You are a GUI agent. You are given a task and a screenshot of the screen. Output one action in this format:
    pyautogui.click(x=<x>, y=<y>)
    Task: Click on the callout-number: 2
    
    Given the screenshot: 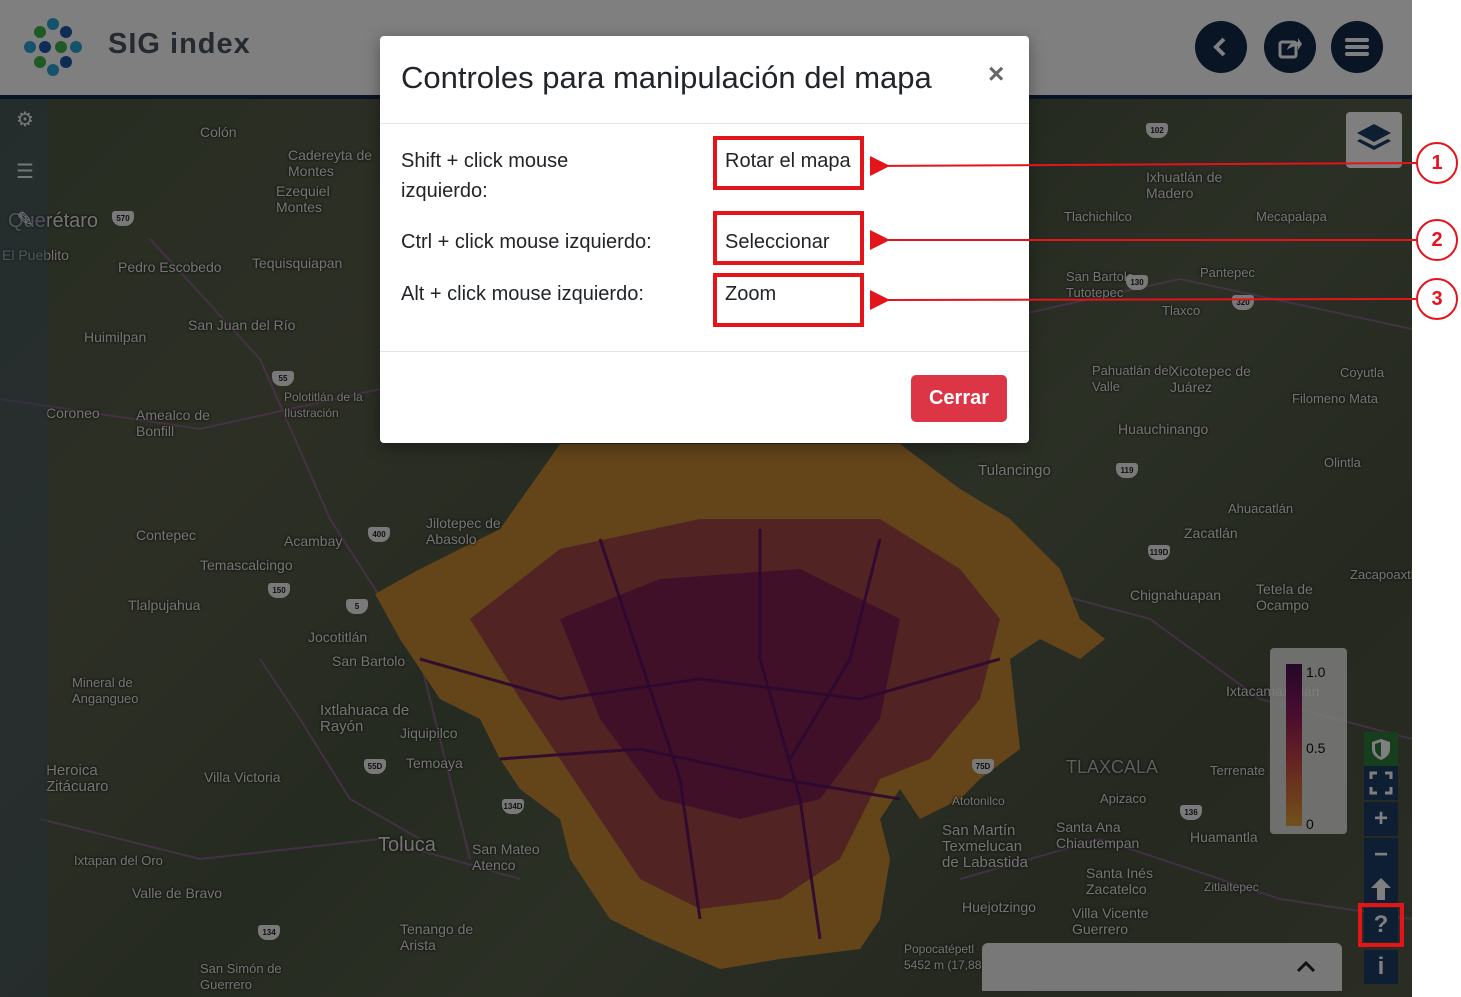 What is the action you would take?
    pyautogui.click(x=1437, y=240)
    